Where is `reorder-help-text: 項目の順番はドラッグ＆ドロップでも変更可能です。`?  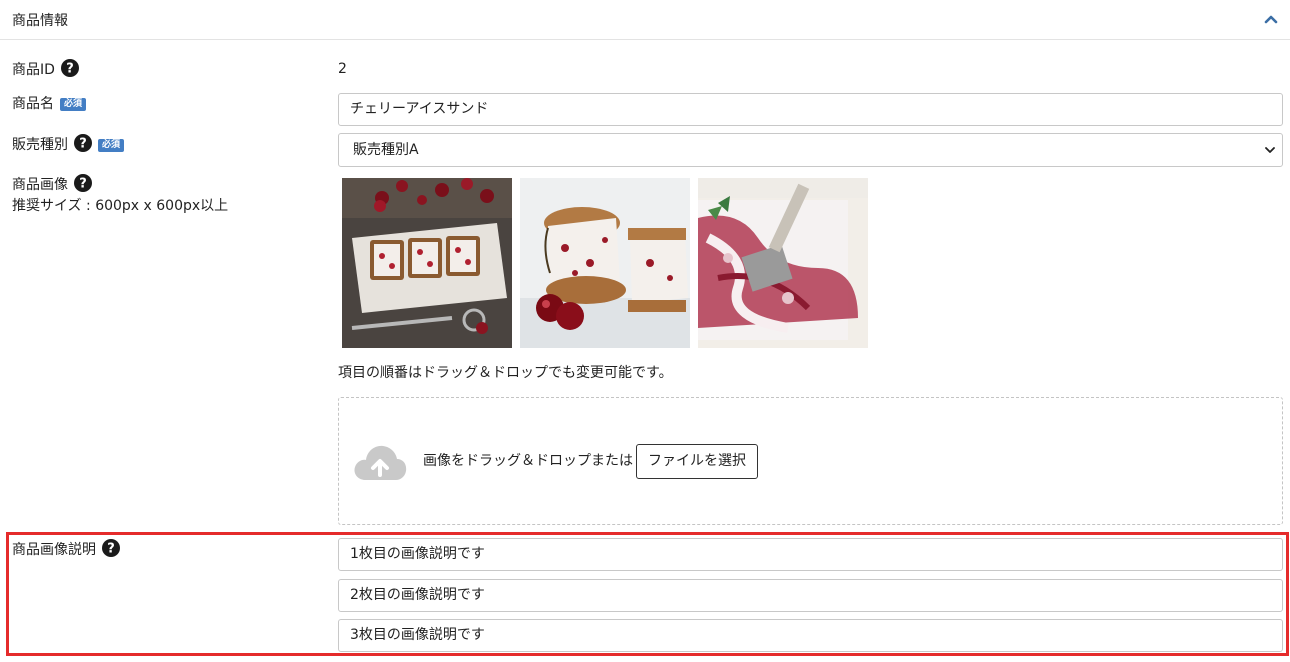 reorder-help-text: 項目の順番はドラッグ＆ドロップでも変更可能です。 is located at coordinates (505, 373).